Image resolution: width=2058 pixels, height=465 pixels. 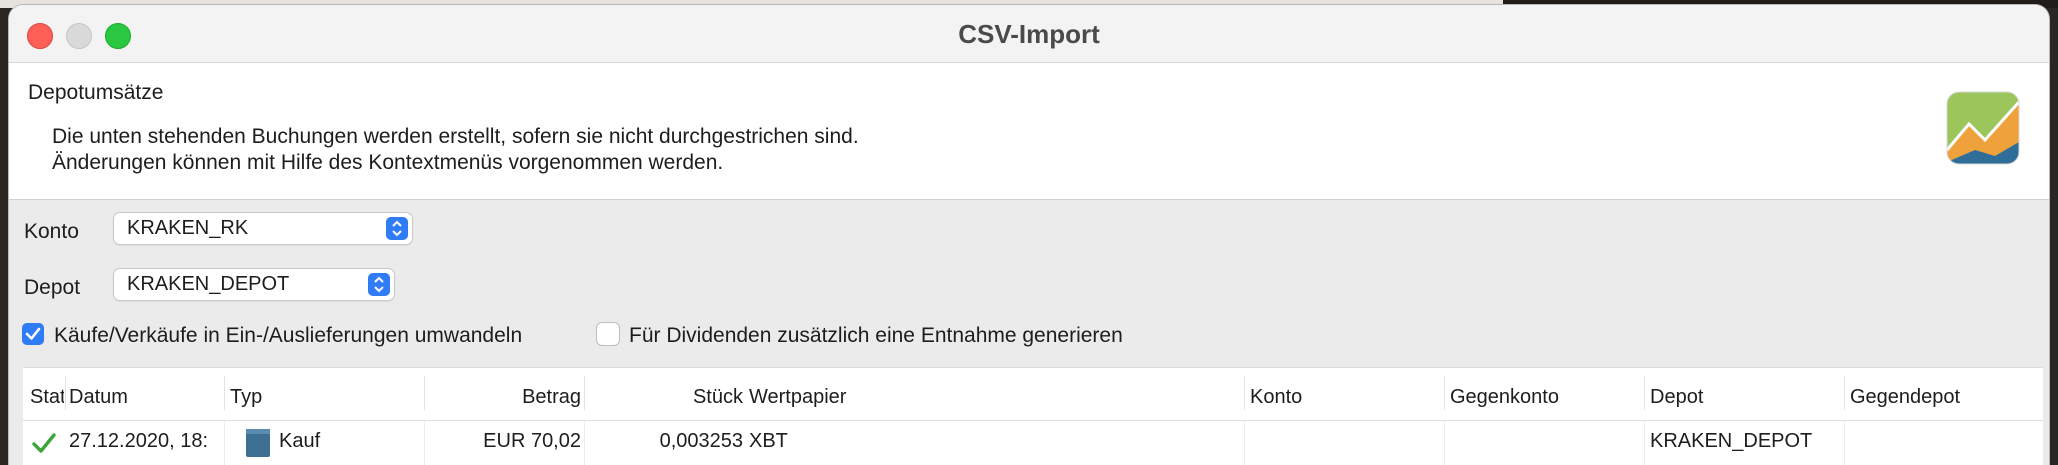 I want to click on security-type-icon, so click(x=258, y=443).